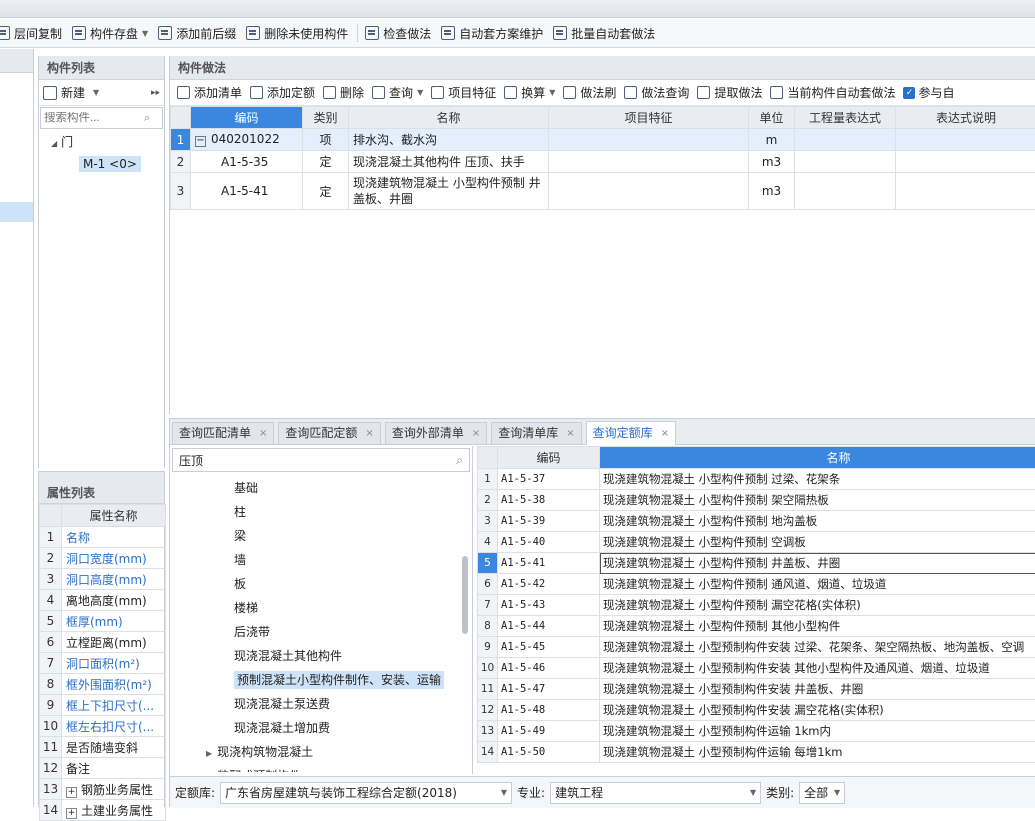  Describe the element at coordinates (54, 143) in the screenshot. I see `collapse-icon: ◢` at that location.